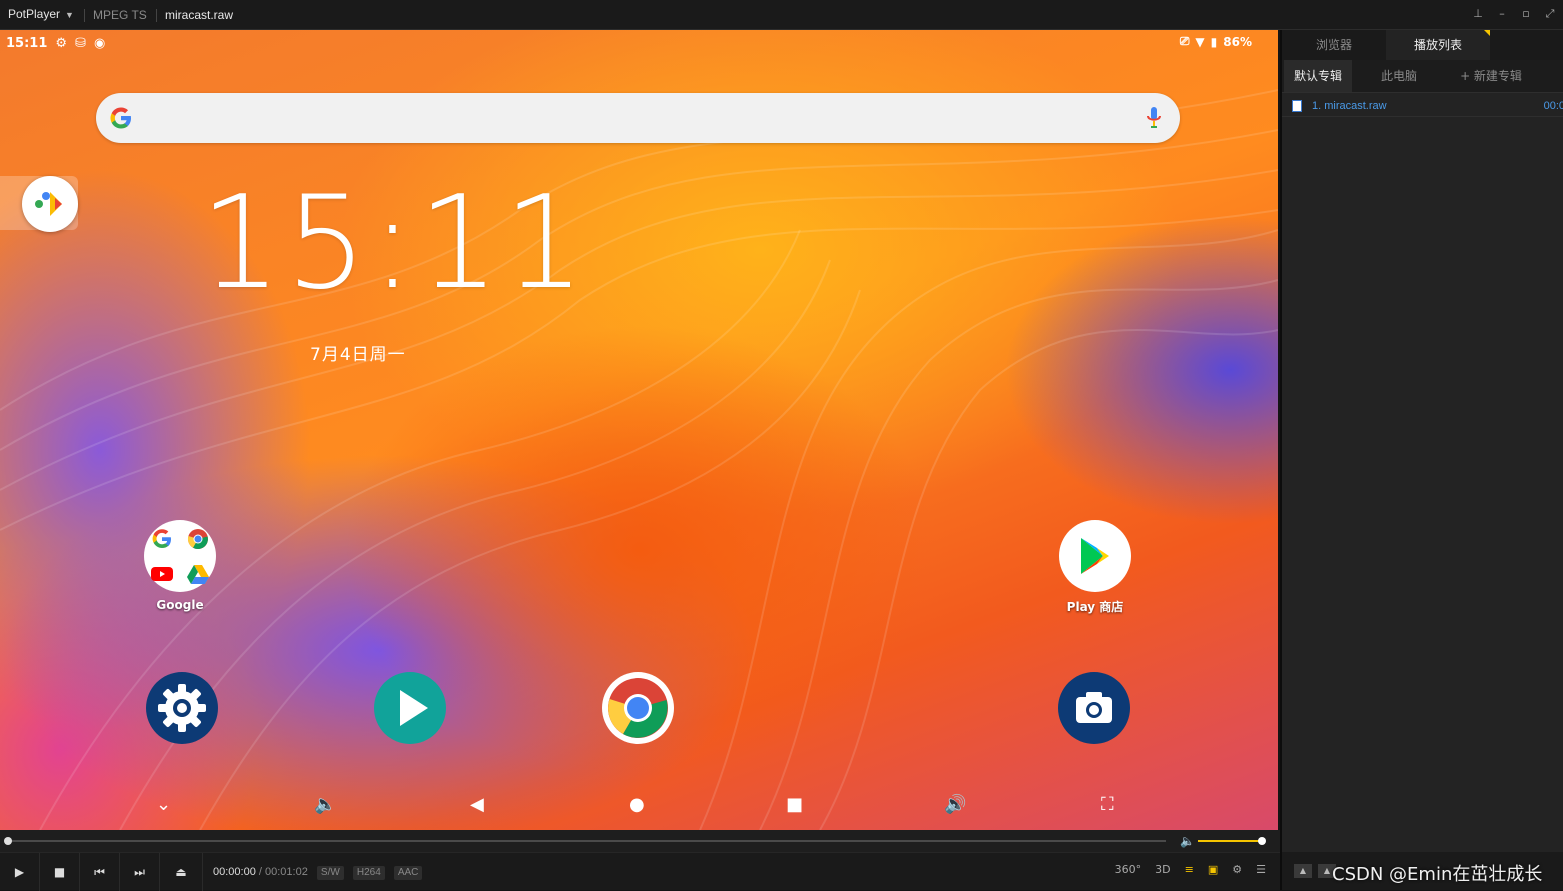 This screenshot has height=891, width=1563. I want to click on playlist-search-icon: ≡, so click(1189, 869).